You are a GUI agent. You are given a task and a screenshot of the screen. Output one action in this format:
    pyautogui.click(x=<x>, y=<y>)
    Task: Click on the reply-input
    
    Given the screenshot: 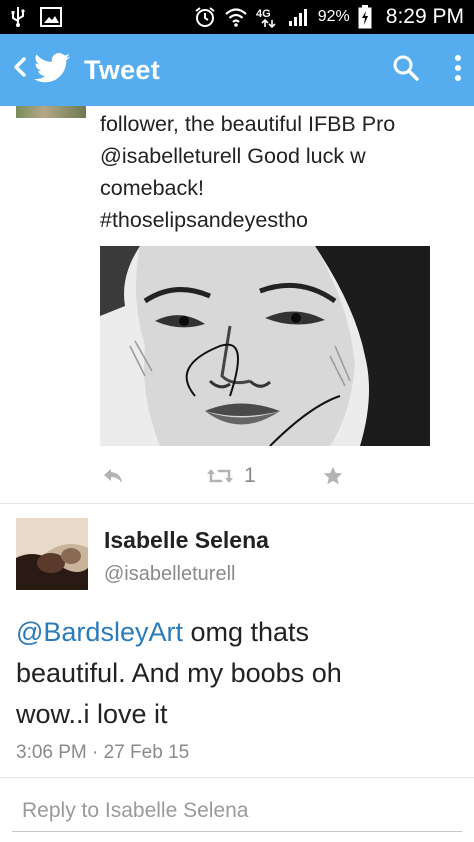 What is the action you would take?
    pyautogui.click(x=237, y=811)
    